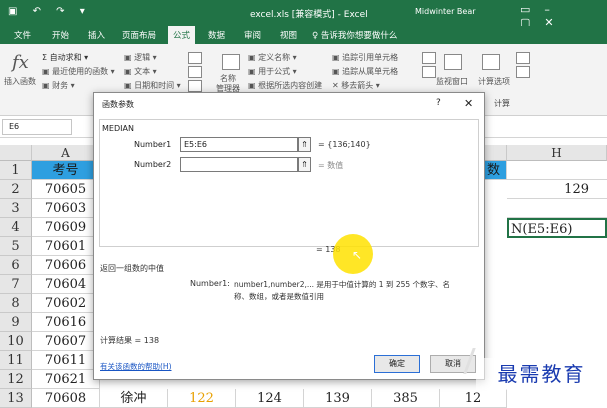 This screenshot has width=607, height=408. What do you see at coordinates (66, 153) in the screenshot?
I see `column-header-a: A` at bounding box center [66, 153].